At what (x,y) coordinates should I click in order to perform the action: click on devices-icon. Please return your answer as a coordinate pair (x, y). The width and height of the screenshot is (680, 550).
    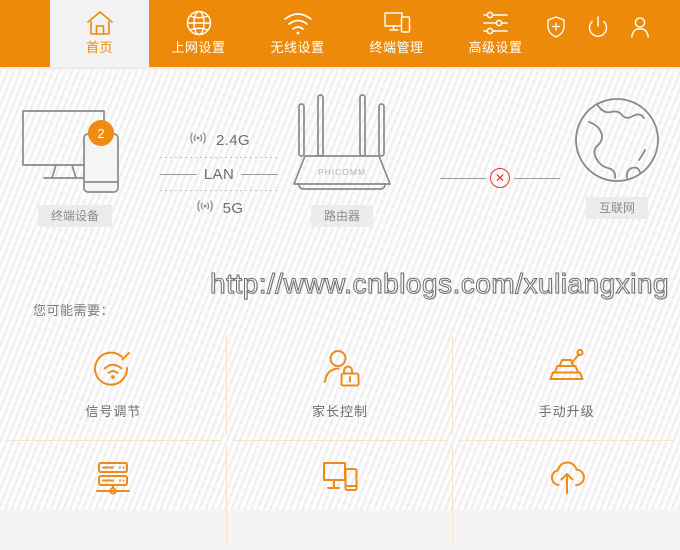
    Looking at the image, I should click on (397, 22).